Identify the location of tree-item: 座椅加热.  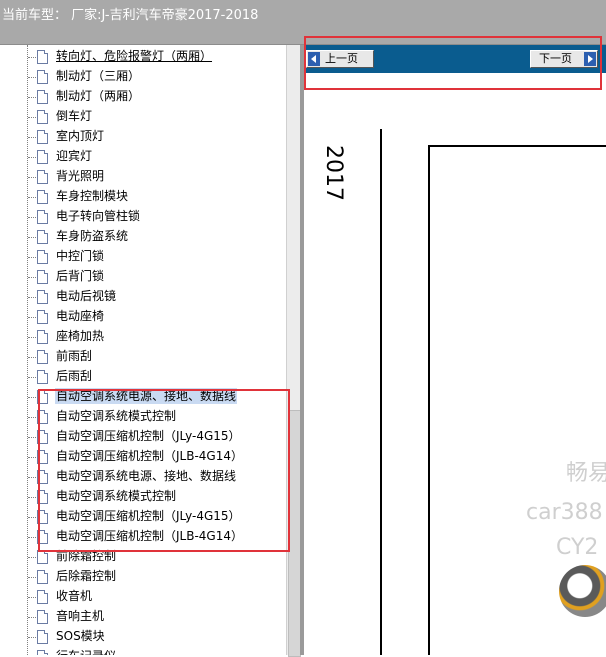
(157, 337).